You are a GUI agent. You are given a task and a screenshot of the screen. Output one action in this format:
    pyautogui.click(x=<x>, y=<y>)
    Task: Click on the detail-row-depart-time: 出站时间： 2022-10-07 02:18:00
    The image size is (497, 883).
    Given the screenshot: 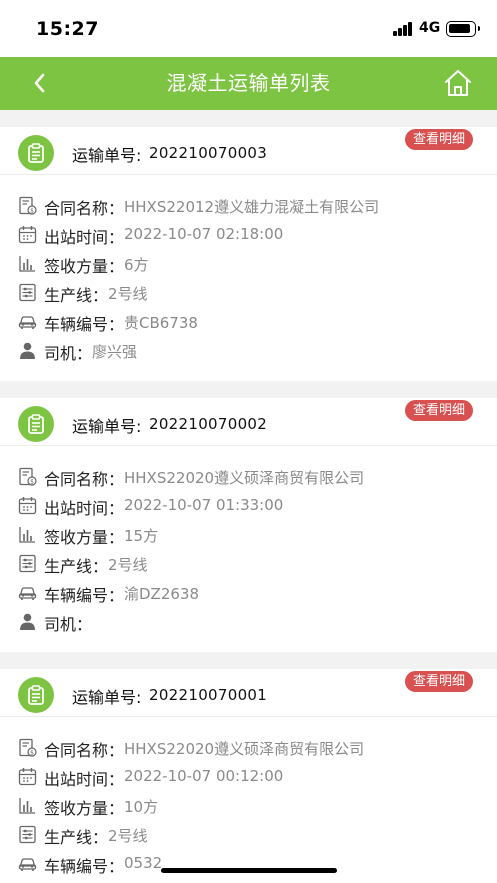 What is the action you would take?
    pyautogui.click(x=248, y=235)
    